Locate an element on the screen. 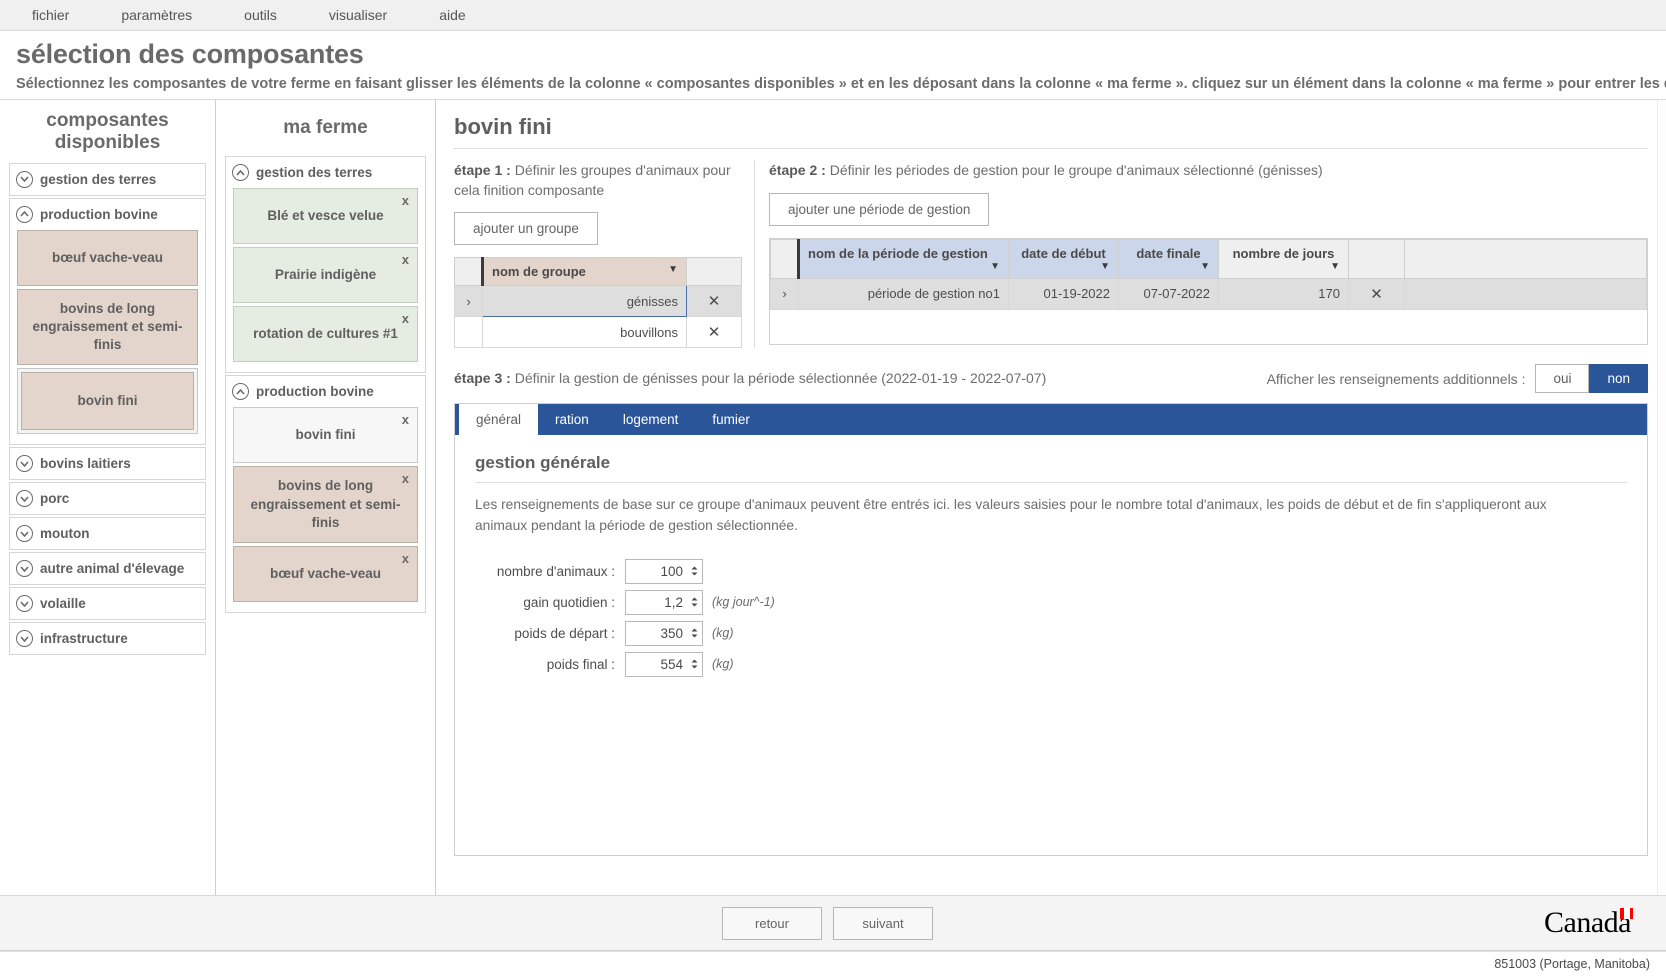 Image resolution: width=1666 pixels, height=977 pixels. col-nom-periode: nom de la période de gestion ▼ is located at coordinates (903, 258).